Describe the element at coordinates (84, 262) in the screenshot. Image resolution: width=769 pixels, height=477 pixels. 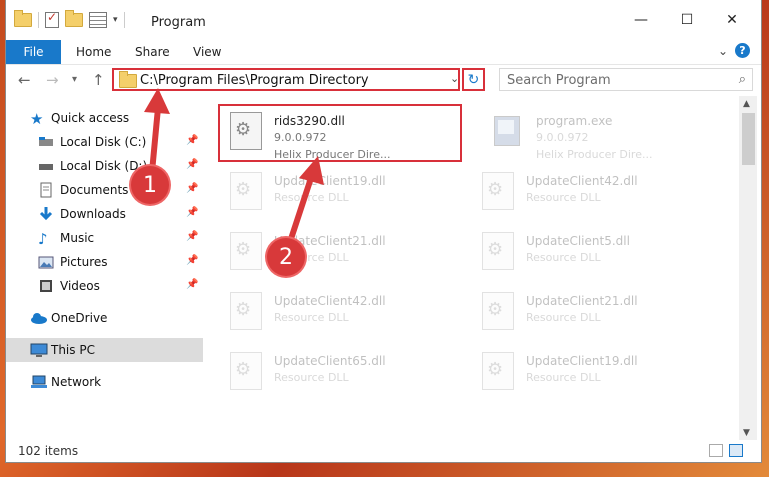
I see `sidebar-item-label: Pictures` at that location.